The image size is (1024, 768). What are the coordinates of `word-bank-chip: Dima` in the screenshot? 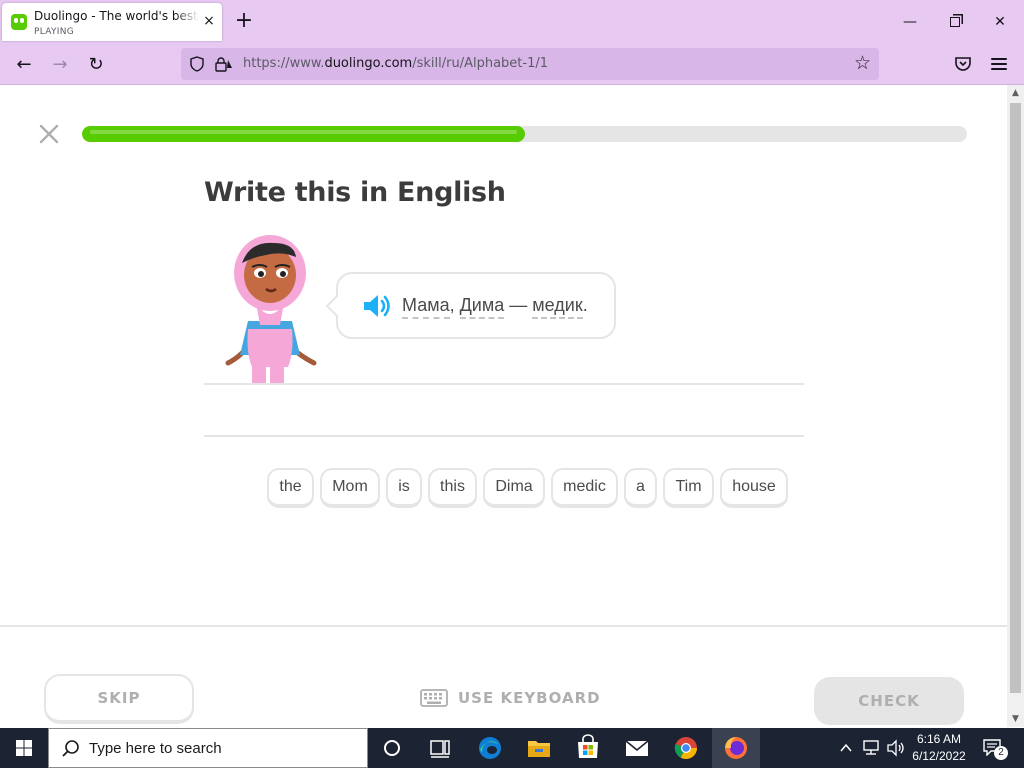 It's located at (514, 488).